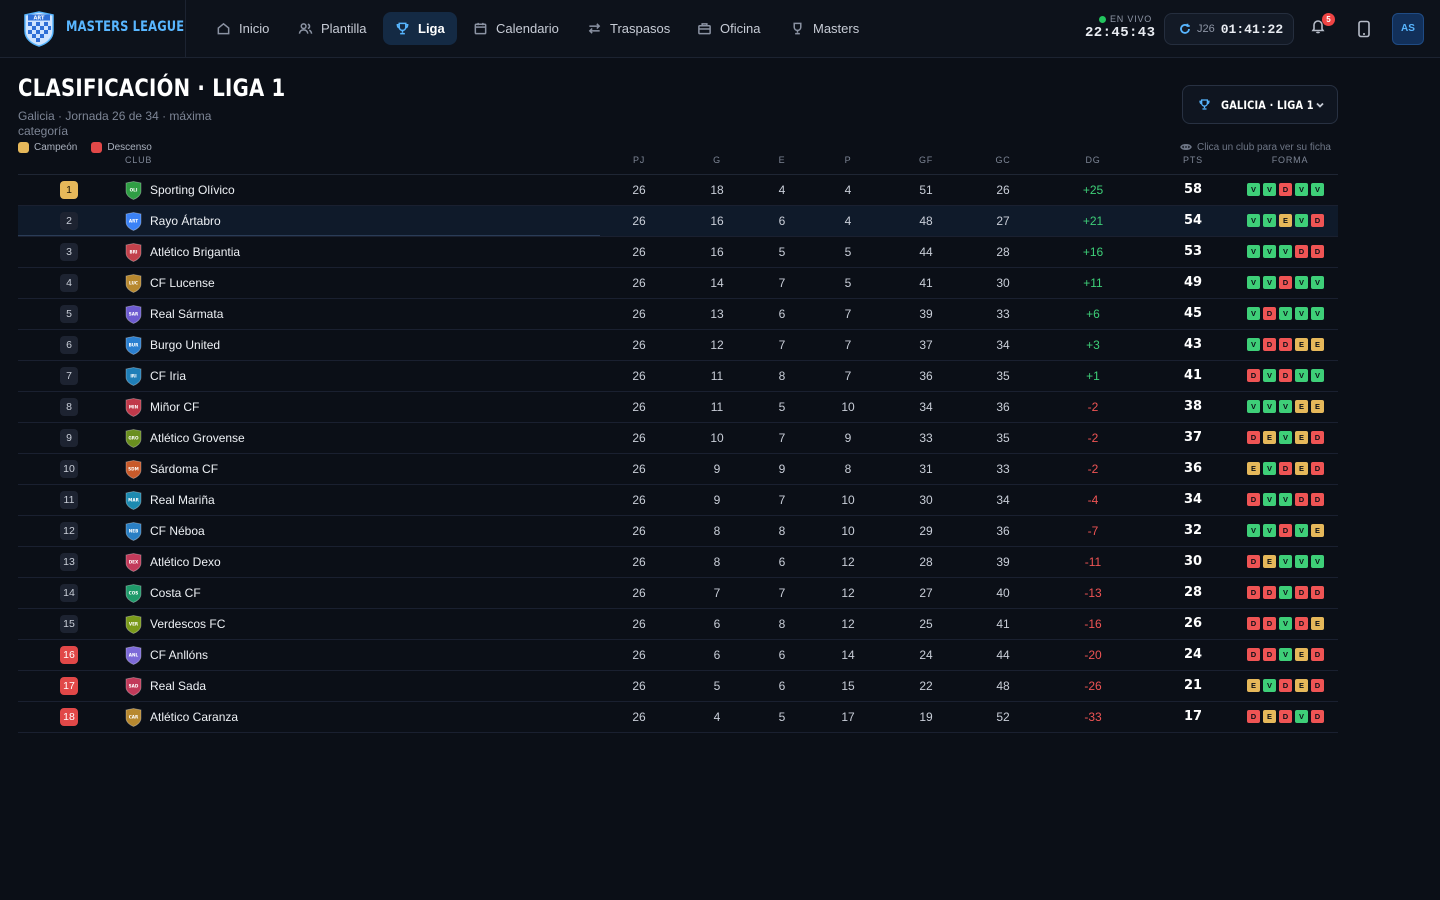  Describe the element at coordinates (628, 28) in the screenshot. I see `nav-item-traspasos: Traspasos` at that location.